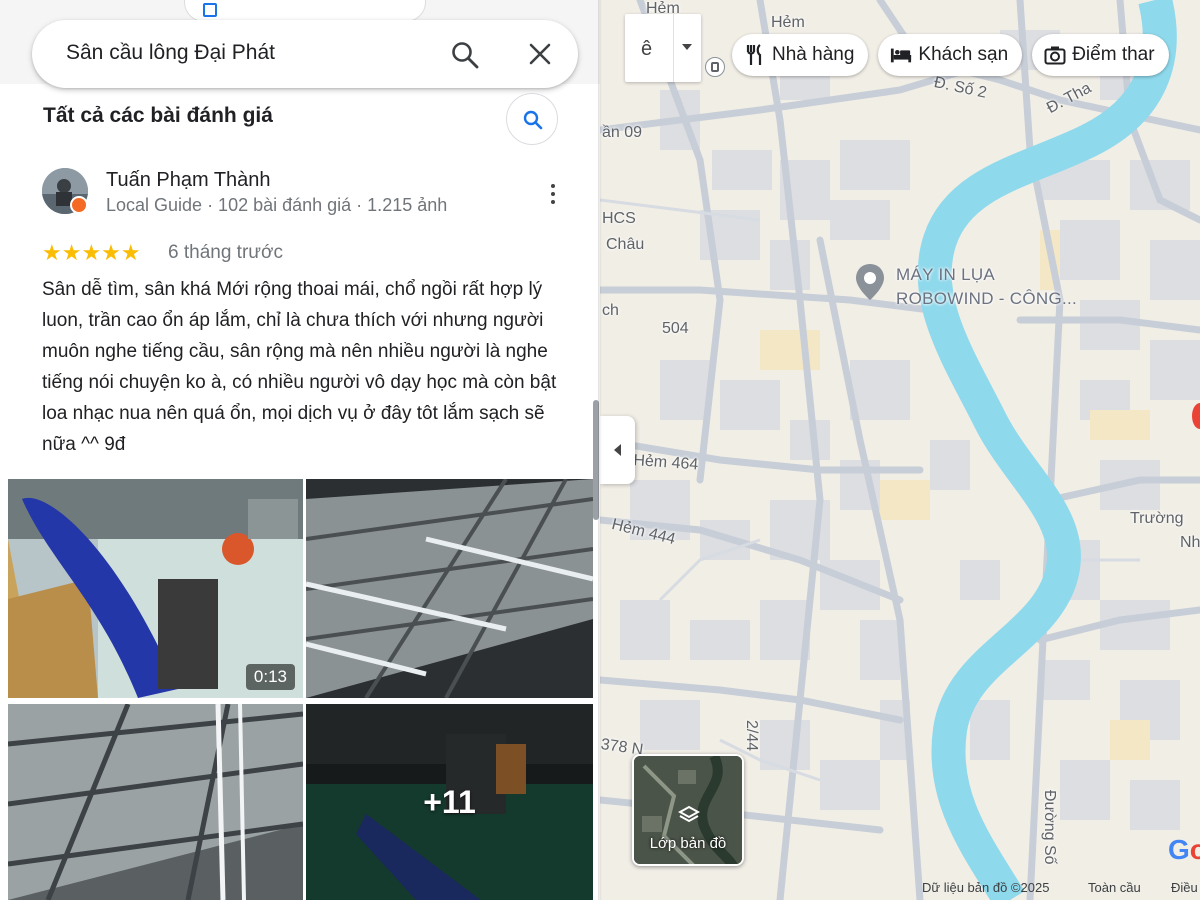  What do you see at coordinates (870, 282) in the screenshot?
I see `place-pin-icon` at bounding box center [870, 282].